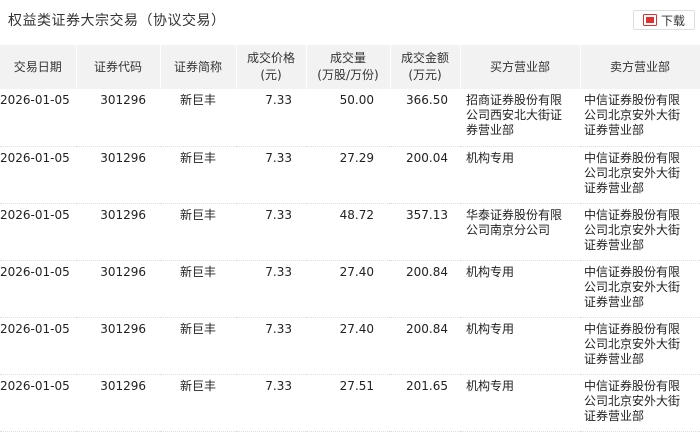  What do you see at coordinates (520, 232) in the screenshot?
I see `cell-buyer: 华泰证券股份有限公司南京分公司` at bounding box center [520, 232].